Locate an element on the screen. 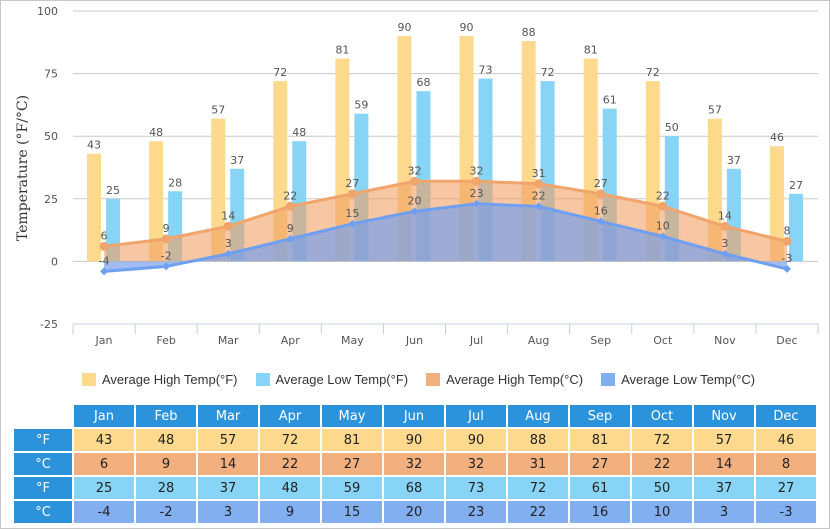  table-cell: 25 is located at coordinates (104, 488).